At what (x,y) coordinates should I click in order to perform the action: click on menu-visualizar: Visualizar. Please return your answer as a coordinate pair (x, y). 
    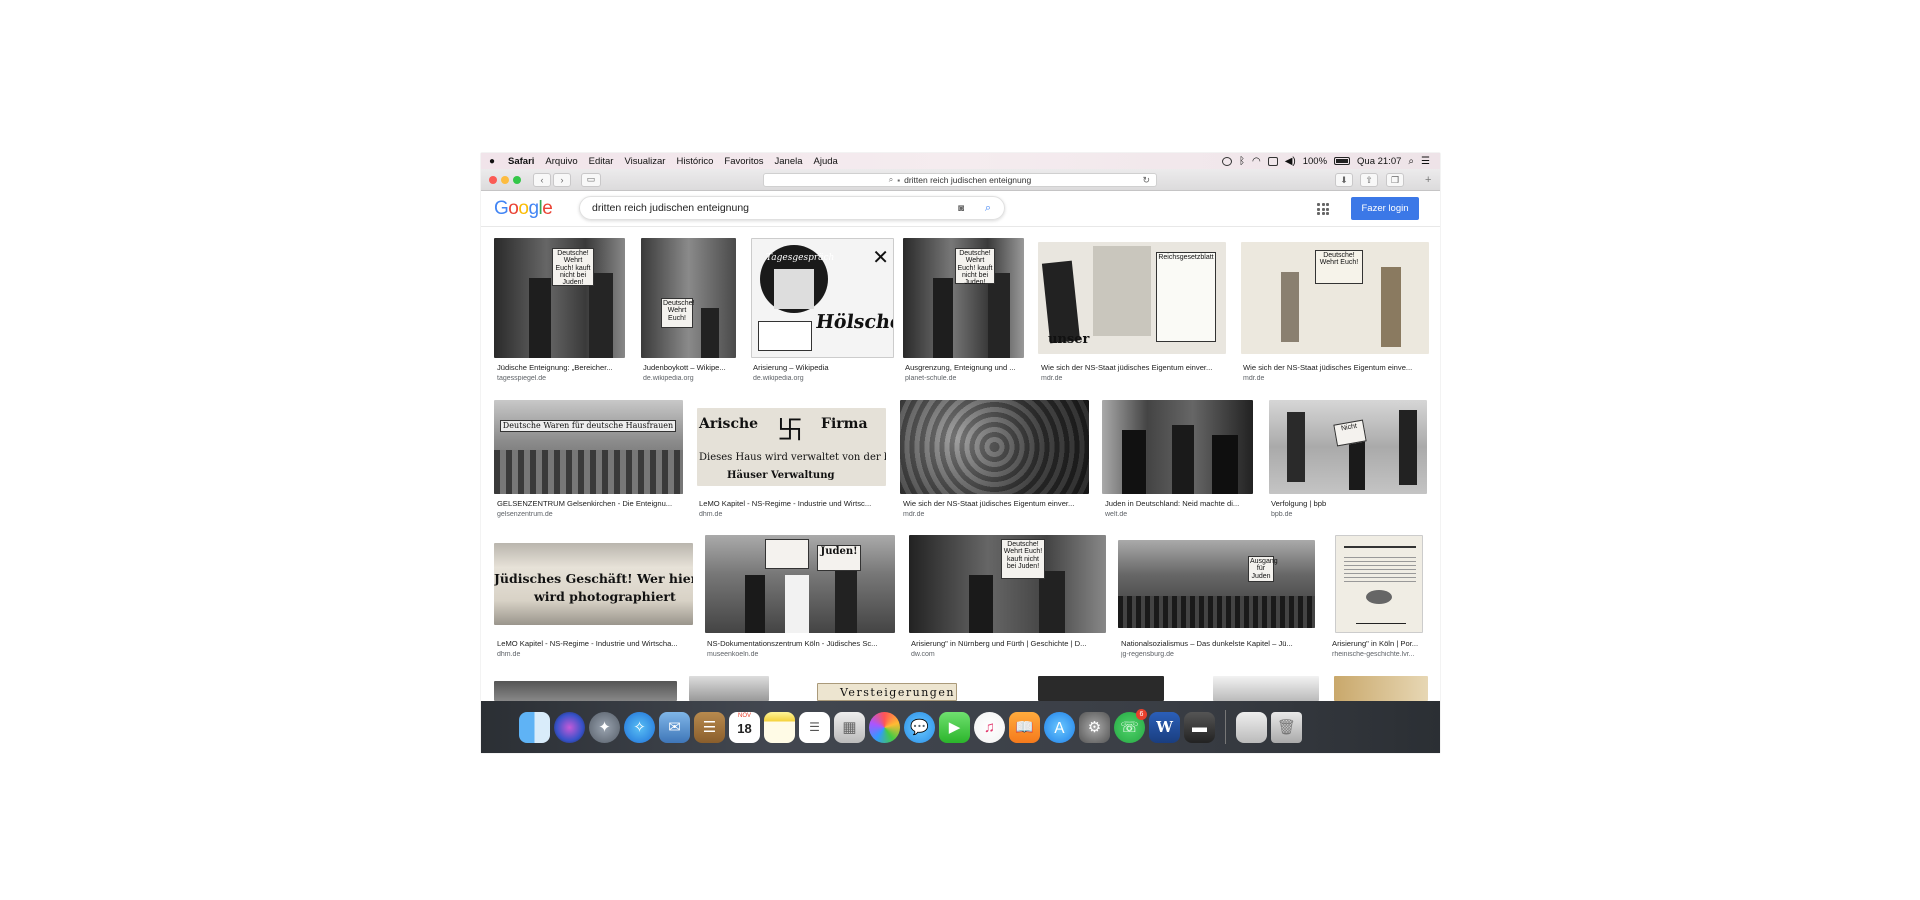
    Looking at the image, I should click on (645, 161).